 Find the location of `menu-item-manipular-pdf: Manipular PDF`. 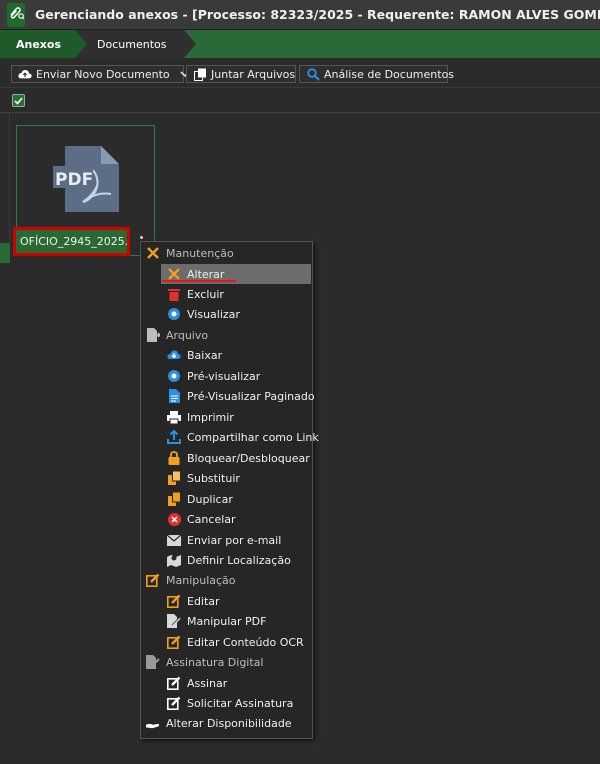

menu-item-manipular-pdf: Manipular PDF is located at coordinates (226, 621).